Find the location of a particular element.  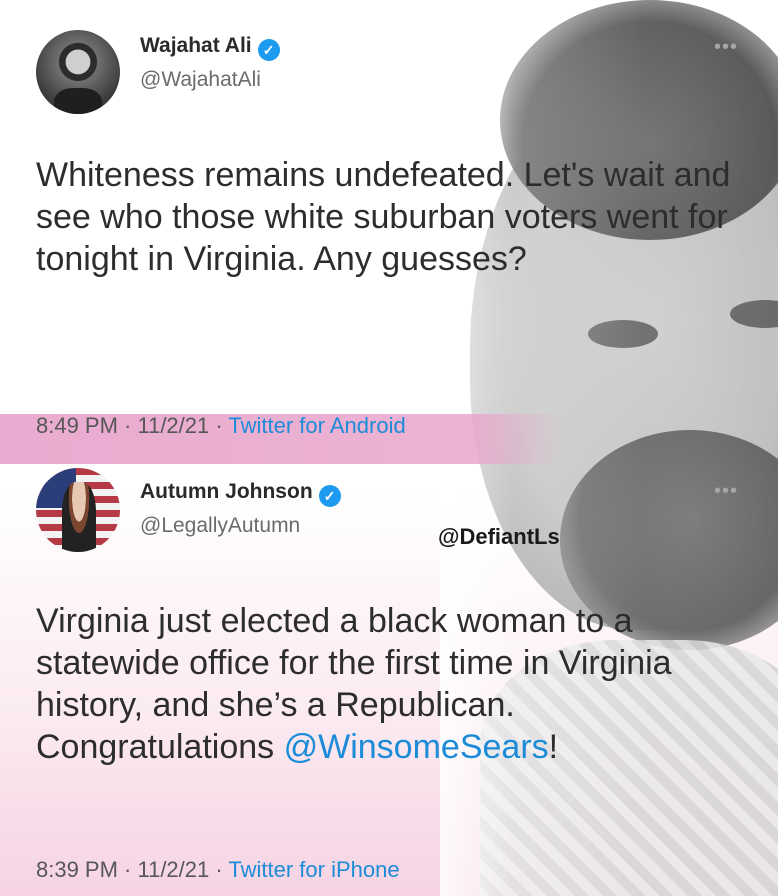

tweet1-name-text: Wajahat Ali is located at coordinates (196, 45).